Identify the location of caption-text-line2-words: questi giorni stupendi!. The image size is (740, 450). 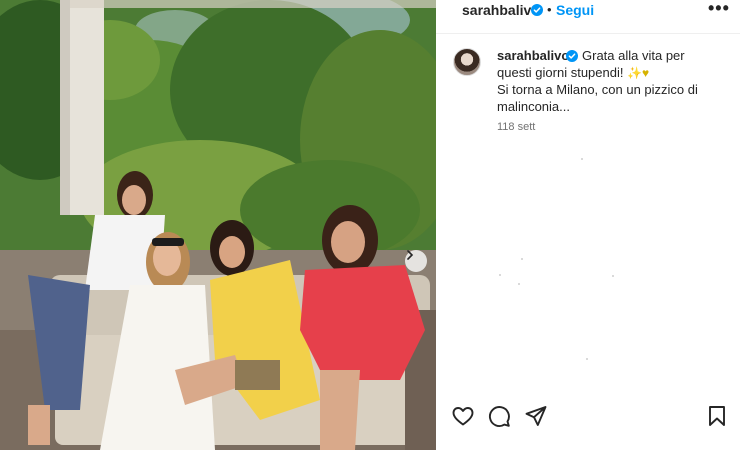
(560, 72).